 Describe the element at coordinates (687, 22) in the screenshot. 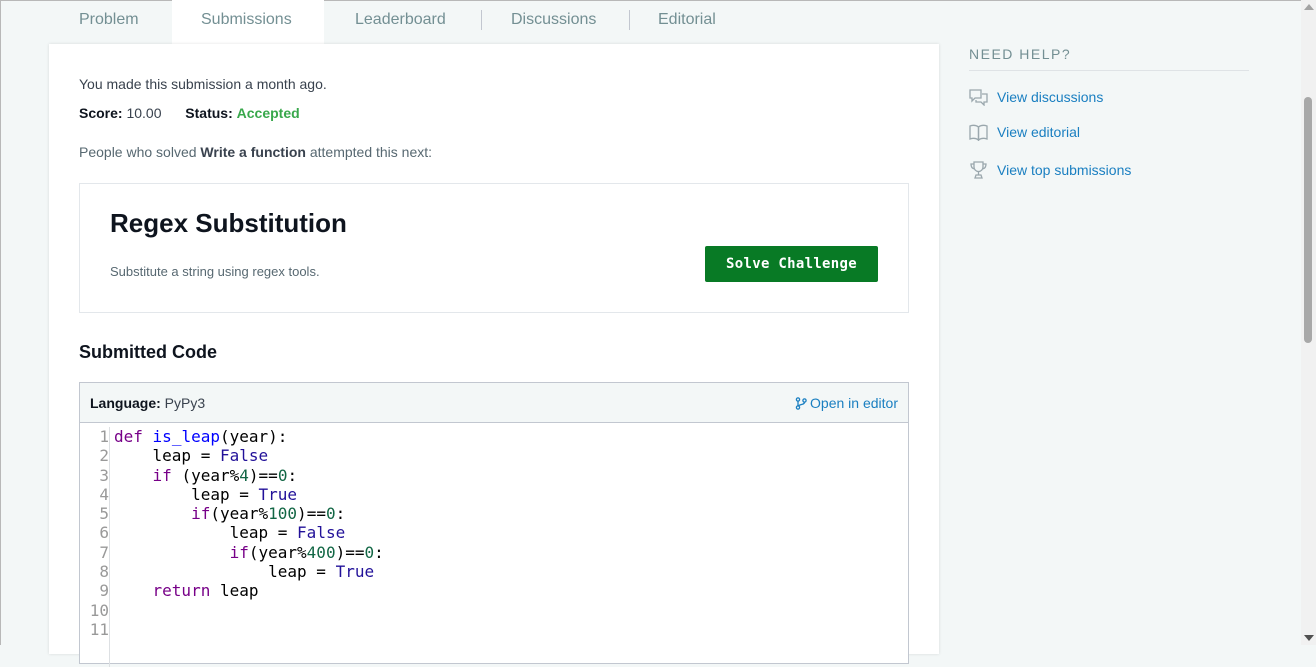

I see `tab-editorial: Editorial` at that location.